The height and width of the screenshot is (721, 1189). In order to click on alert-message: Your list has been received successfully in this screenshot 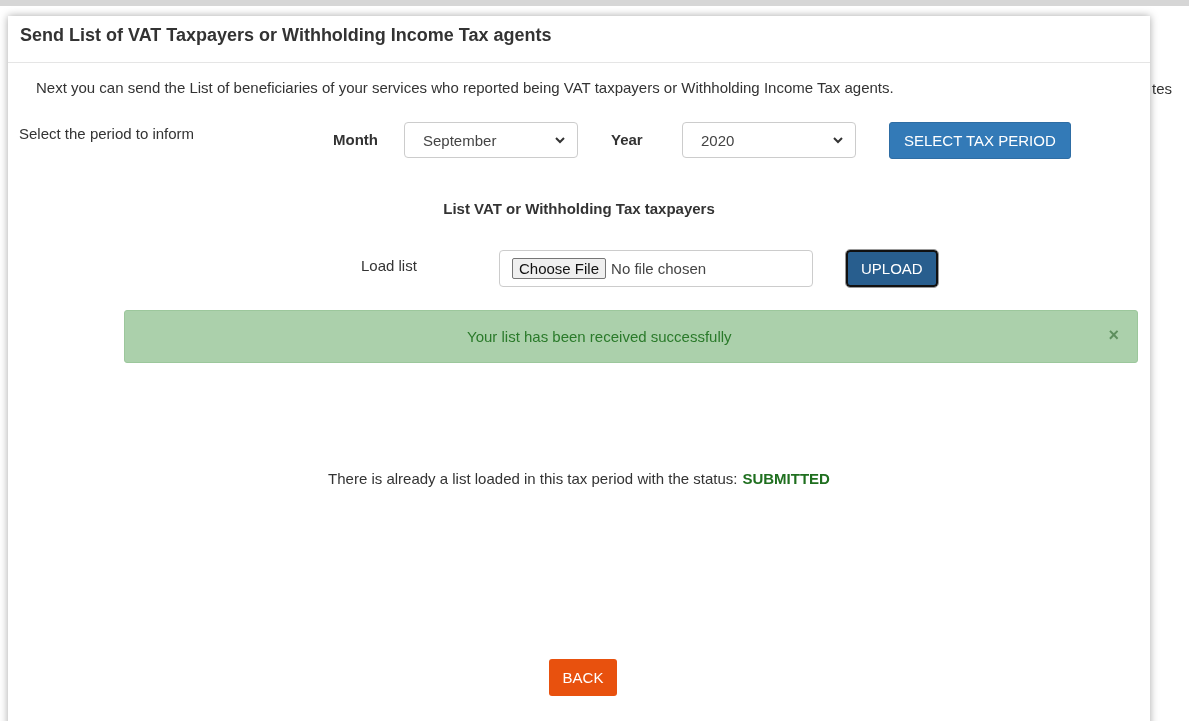, I will do `click(599, 336)`.